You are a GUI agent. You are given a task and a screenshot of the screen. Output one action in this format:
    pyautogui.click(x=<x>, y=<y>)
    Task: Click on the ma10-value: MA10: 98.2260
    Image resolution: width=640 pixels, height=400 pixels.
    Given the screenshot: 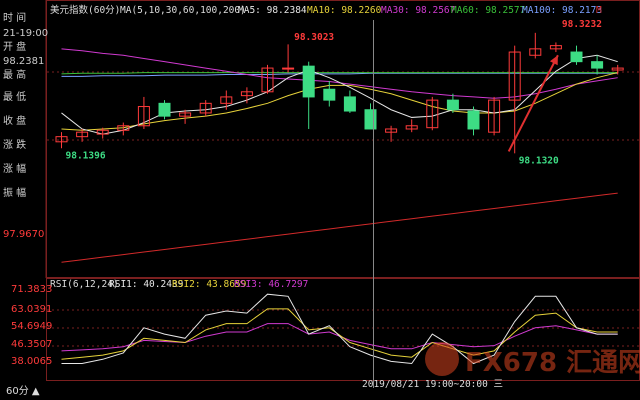 What is the action you would take?
    pyautogui.click(x=344, y=10)
    